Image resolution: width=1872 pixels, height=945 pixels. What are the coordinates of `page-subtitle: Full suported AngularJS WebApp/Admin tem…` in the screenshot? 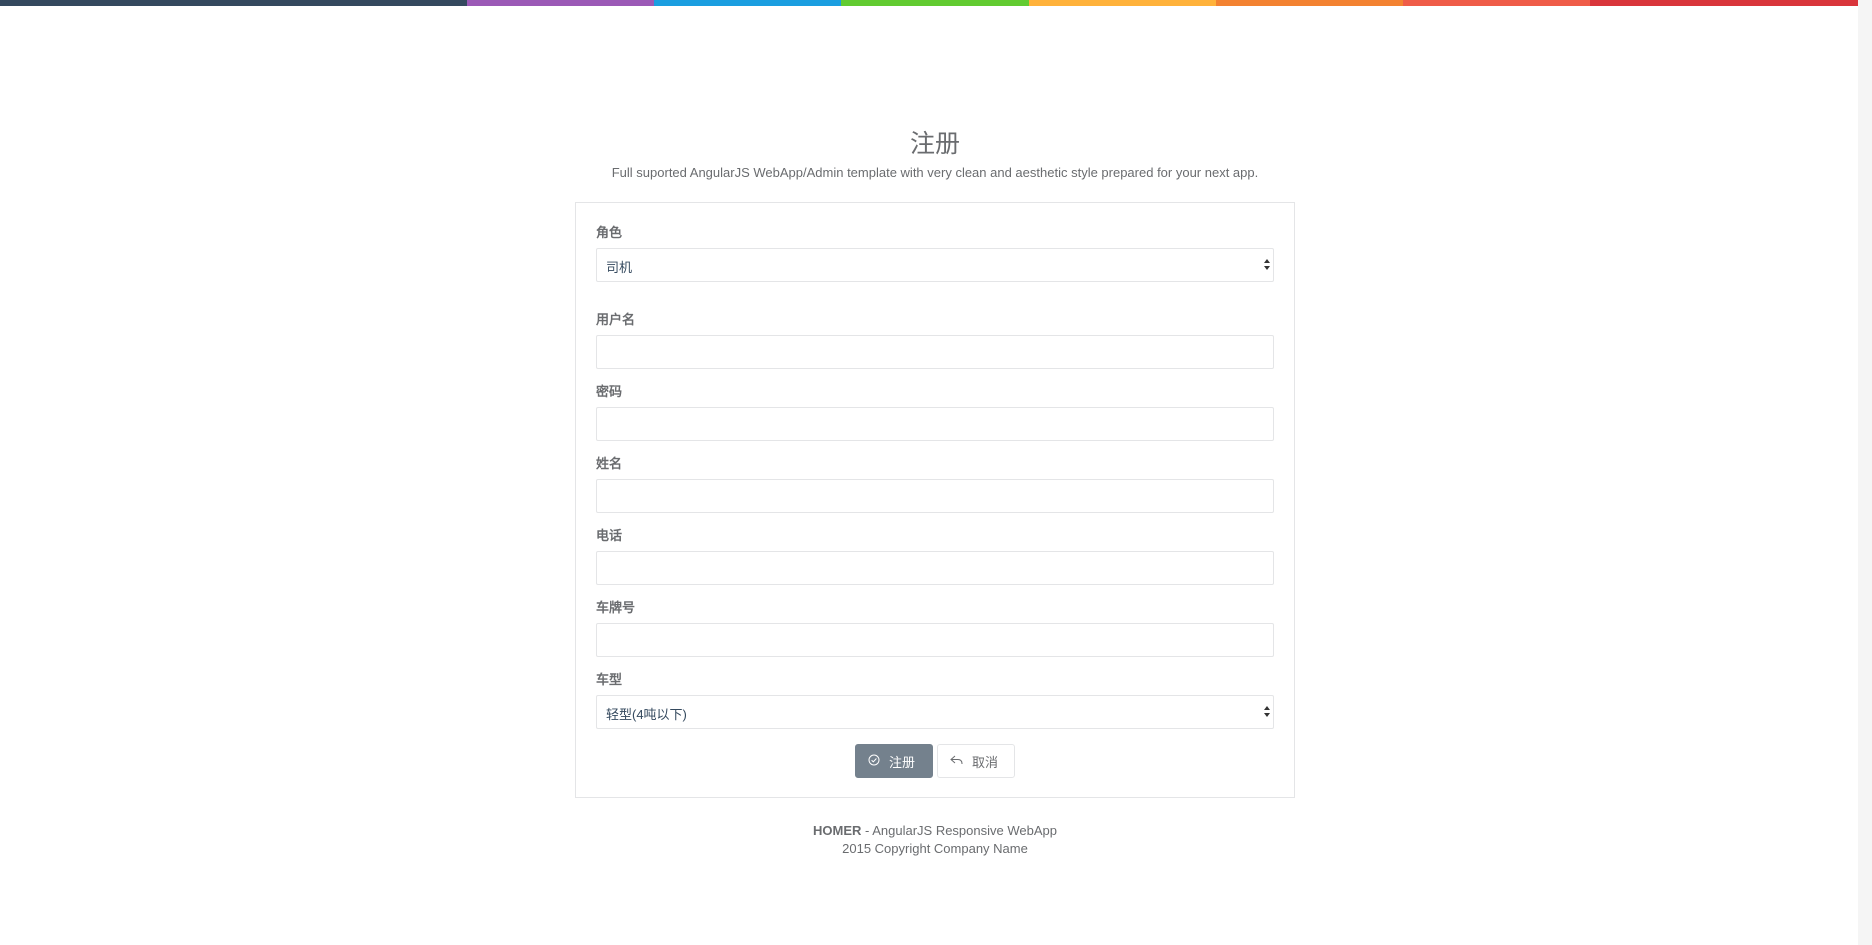 It's located at (935, 172).